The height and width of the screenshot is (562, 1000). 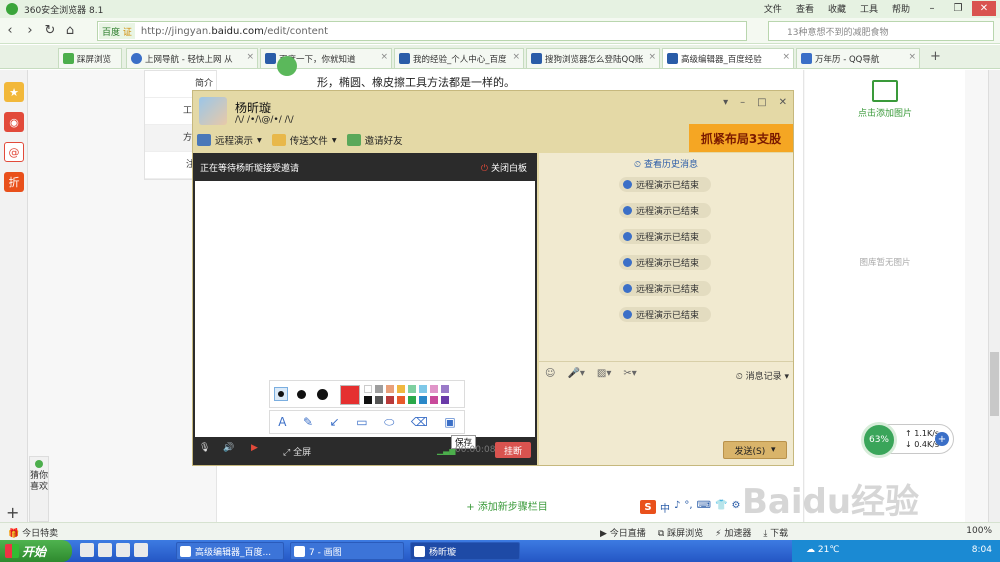 What do you see at coordinates (70, 31) in the screenshot?
I see `home-icon: ⌂` at bounding box center [70, 31].